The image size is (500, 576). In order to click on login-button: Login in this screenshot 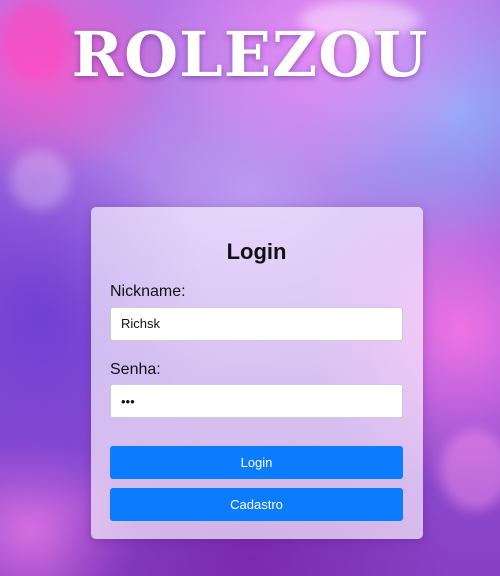, I will do `click(256, 463)`.